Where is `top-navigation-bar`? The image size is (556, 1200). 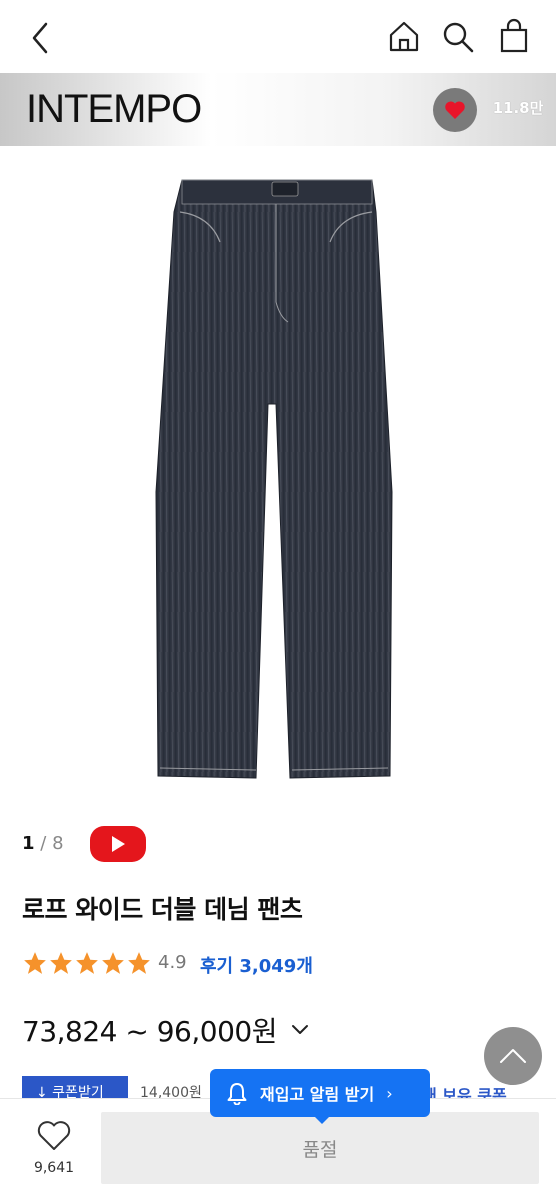
top-navigation-bar is located at coordinates (278, 36).